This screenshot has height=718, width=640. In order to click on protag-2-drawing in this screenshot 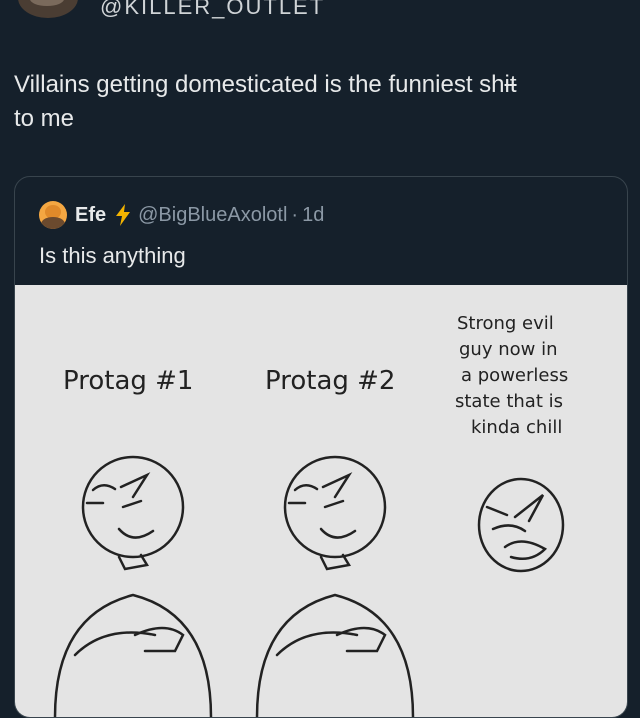, I will do `click(335, 586)`.